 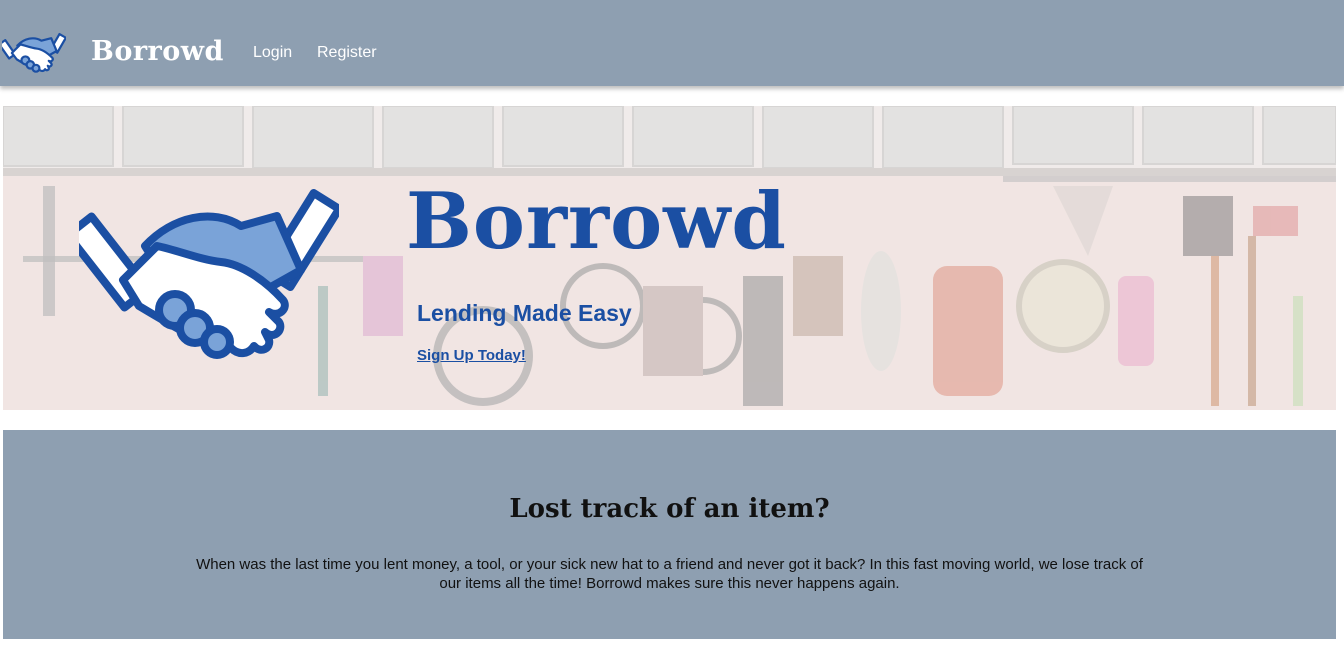 I want to click on info-heading: Lost track of an item?, so click(x=669, y=509).